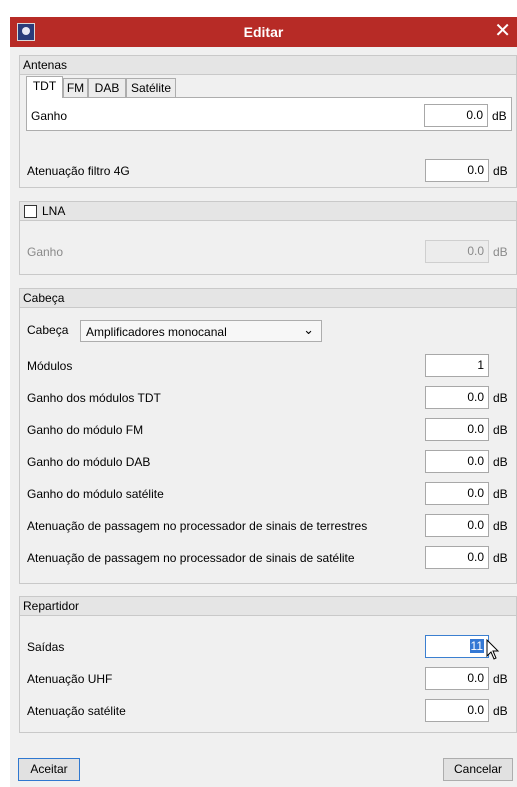 The image size is (517, 787). What do you see at coordinates (457, 429) in the screenshot?
I see `ganho-fm-input: 0.0` at bounding box center [457, 429].